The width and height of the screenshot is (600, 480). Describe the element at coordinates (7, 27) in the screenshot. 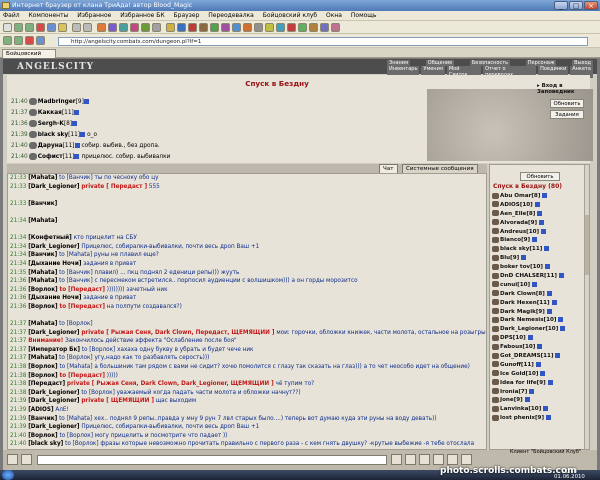

I see `open-icon` at that location.